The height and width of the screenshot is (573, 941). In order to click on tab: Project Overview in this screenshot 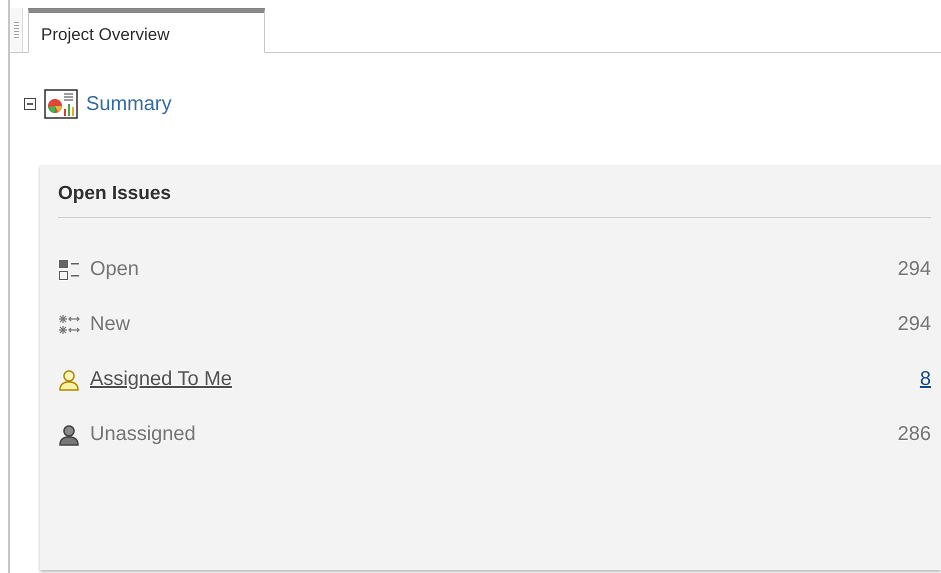, I will do `click(146, 30)`.